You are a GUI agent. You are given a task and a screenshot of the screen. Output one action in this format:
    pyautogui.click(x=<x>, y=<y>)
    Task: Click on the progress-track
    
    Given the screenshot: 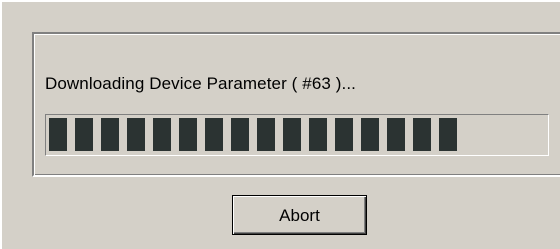 What is the action you would take?
    pyautogui.click(x=297, y=135)
    